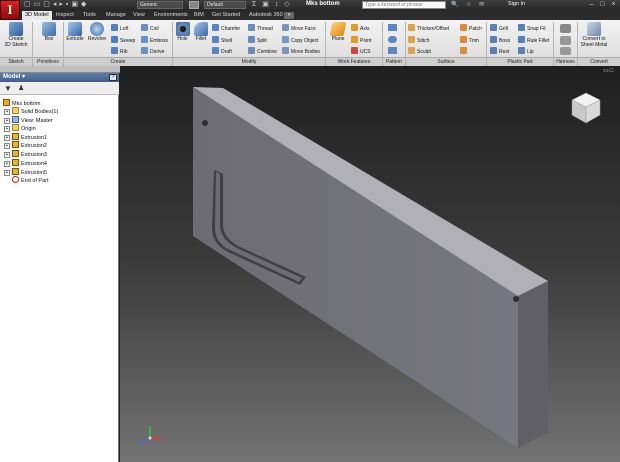  What do you see at coordinates (28, 129) in the screenshot?
I see `tree-label: Origin` at bounding box center [28, 129].